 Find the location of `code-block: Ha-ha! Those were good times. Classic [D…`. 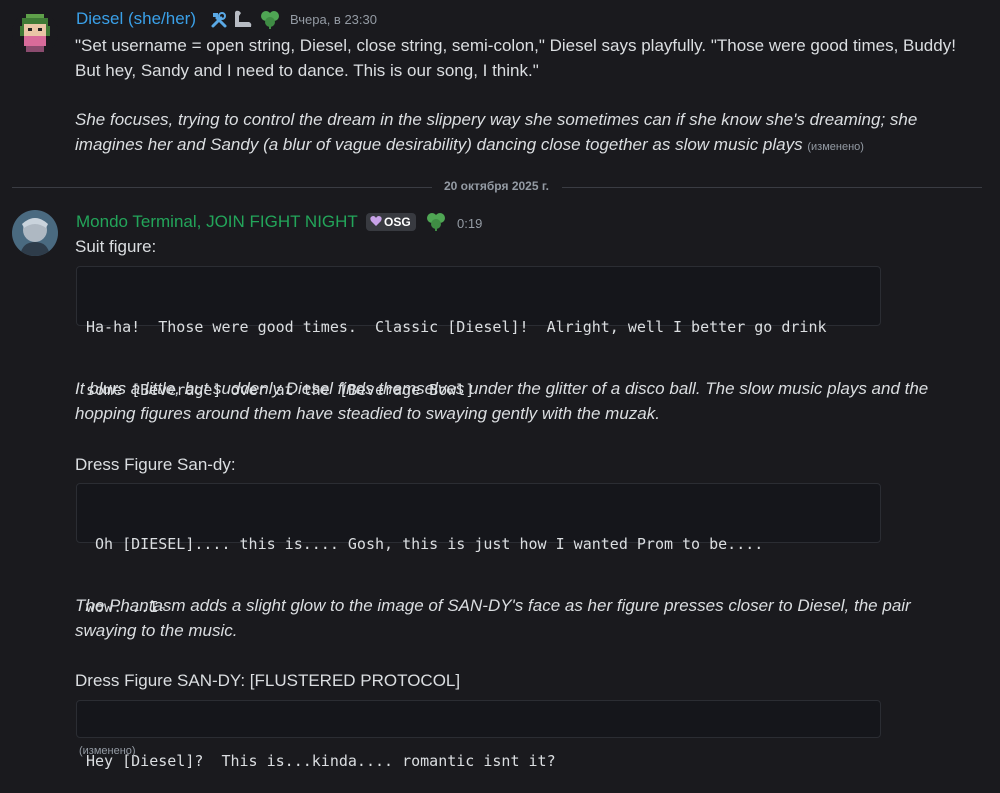

code-block: Ha-ha! Those were good times. Classic [D… is located at coordinates (478, 332).